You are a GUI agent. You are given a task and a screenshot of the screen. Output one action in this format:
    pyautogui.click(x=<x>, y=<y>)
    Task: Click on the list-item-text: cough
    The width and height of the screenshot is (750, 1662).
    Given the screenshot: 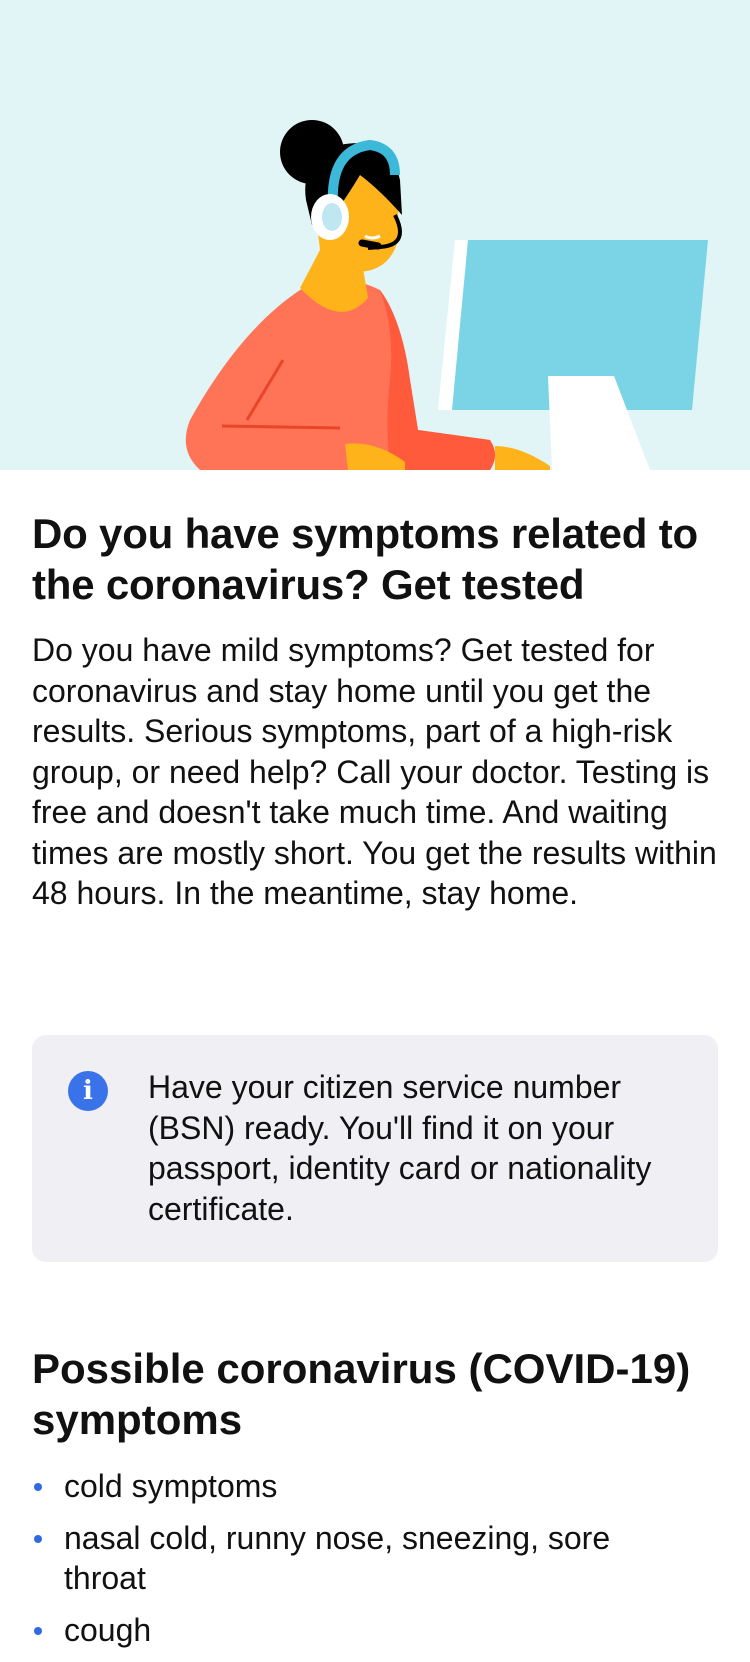 What is the action you would take?
    pyautogui.click(x=108, y=1630)
    